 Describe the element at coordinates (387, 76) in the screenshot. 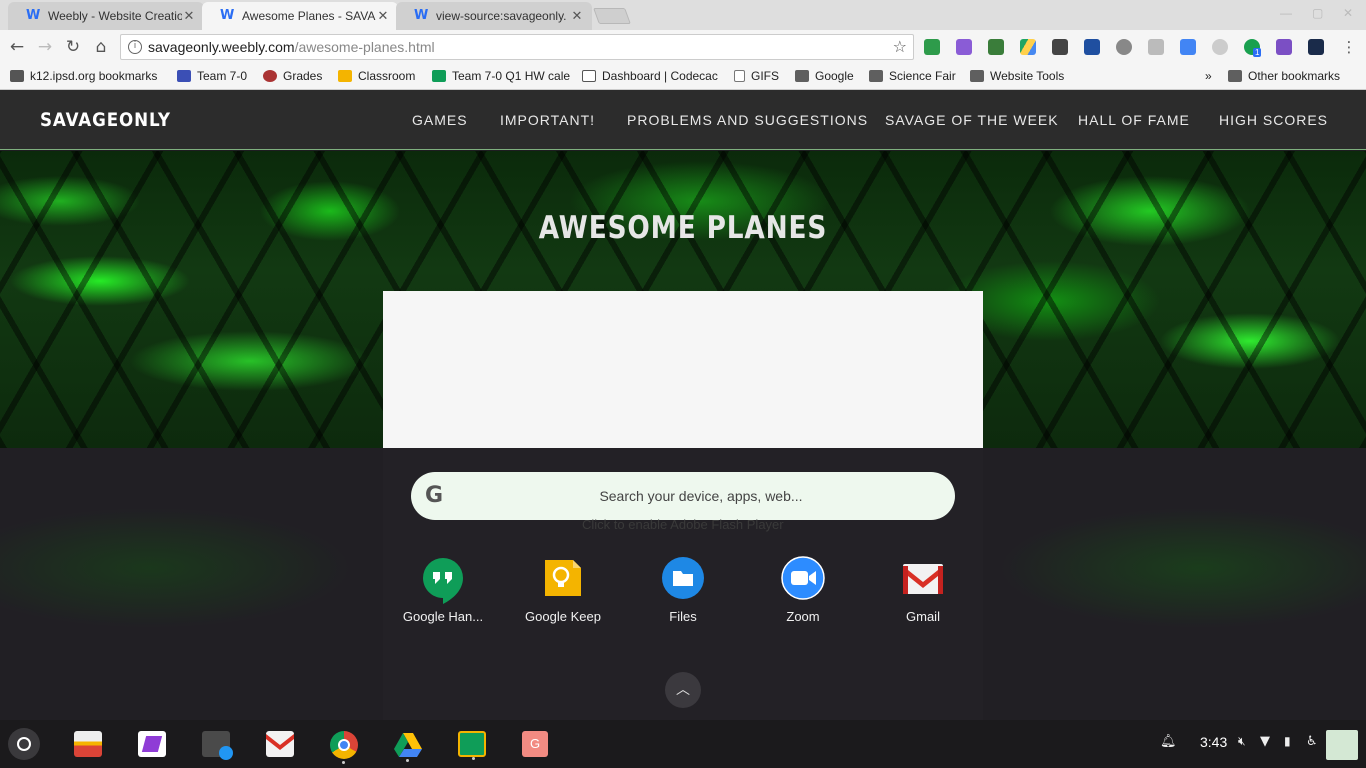

I see `bookmark-label: Classroom` at that location.